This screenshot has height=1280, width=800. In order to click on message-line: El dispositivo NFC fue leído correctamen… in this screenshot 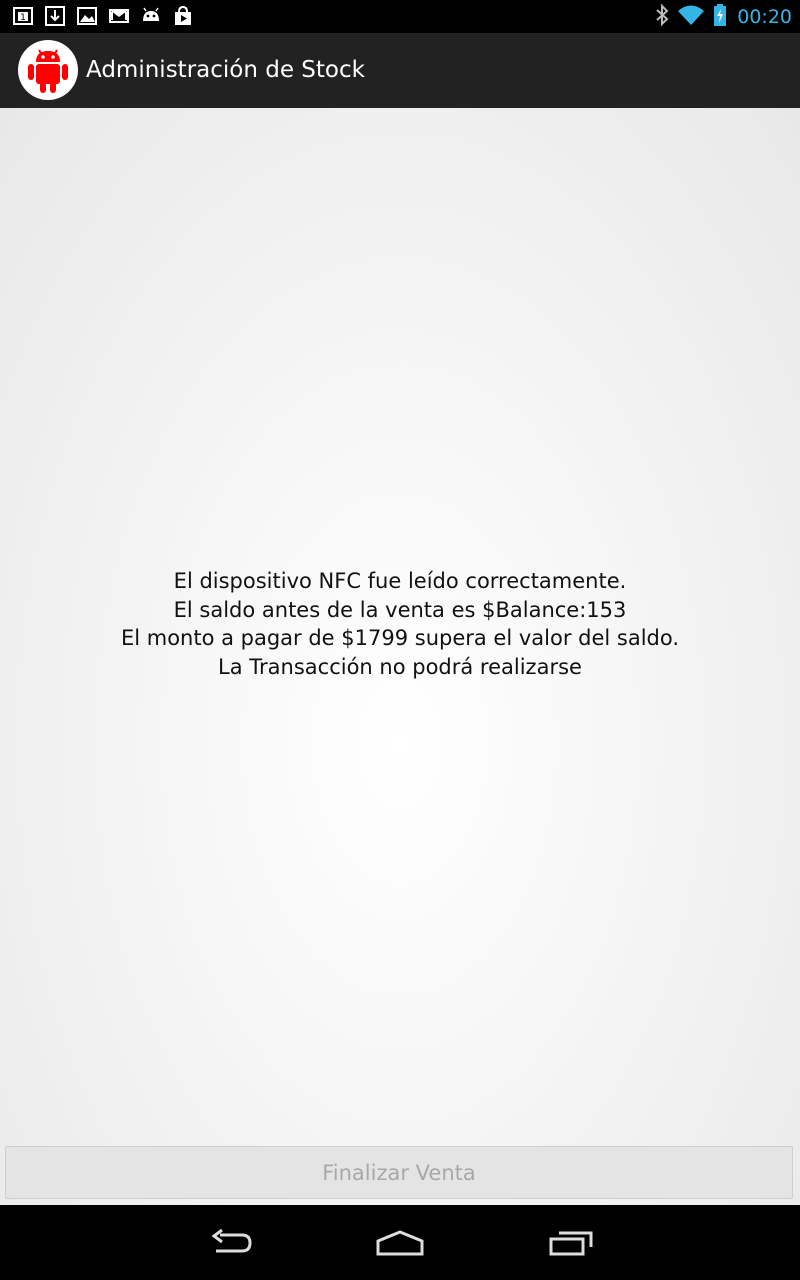, I will do `click(400, 581)`.